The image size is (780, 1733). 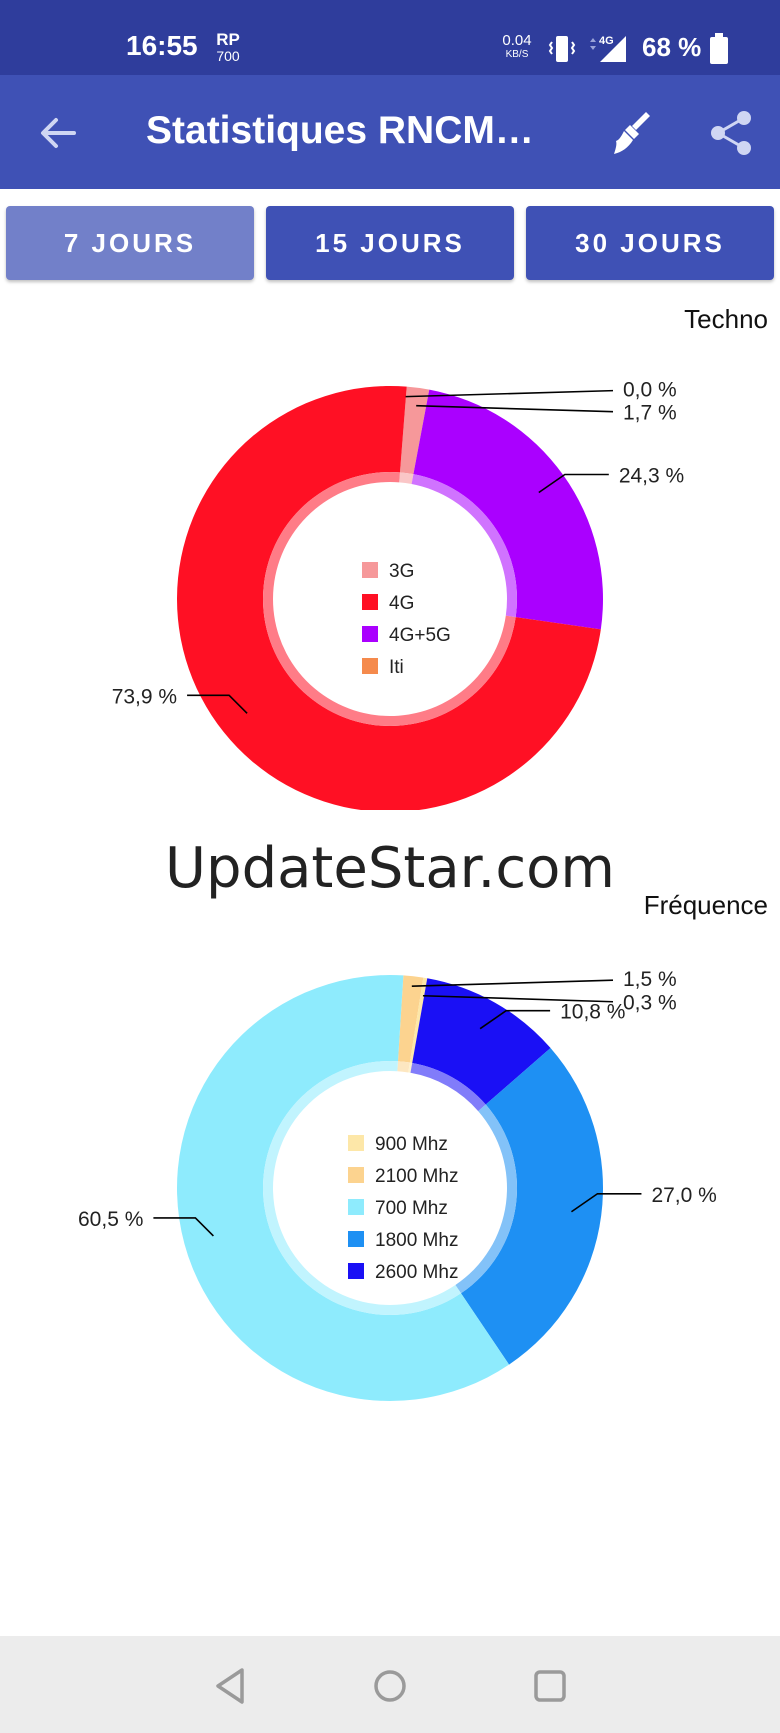 I want to click on network-type-label: 4G, so click(x=606, y=41).